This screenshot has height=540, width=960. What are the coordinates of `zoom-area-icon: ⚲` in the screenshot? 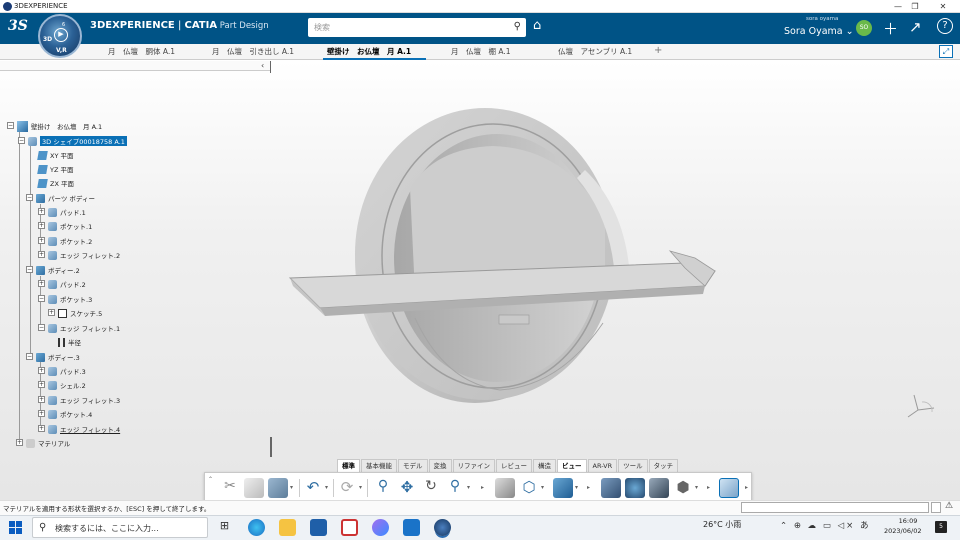 It's located at (455, 488).